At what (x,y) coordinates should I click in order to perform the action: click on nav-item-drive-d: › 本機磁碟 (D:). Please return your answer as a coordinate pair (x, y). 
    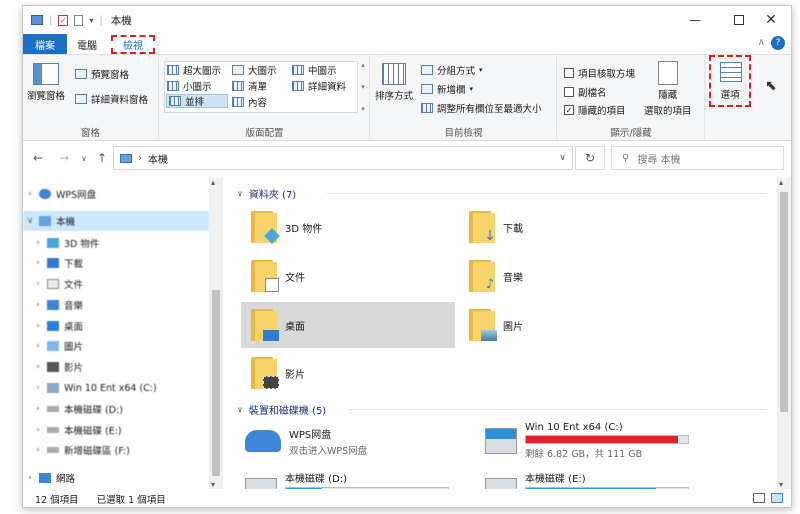
    Looking at the image, I should click on (116, 409).